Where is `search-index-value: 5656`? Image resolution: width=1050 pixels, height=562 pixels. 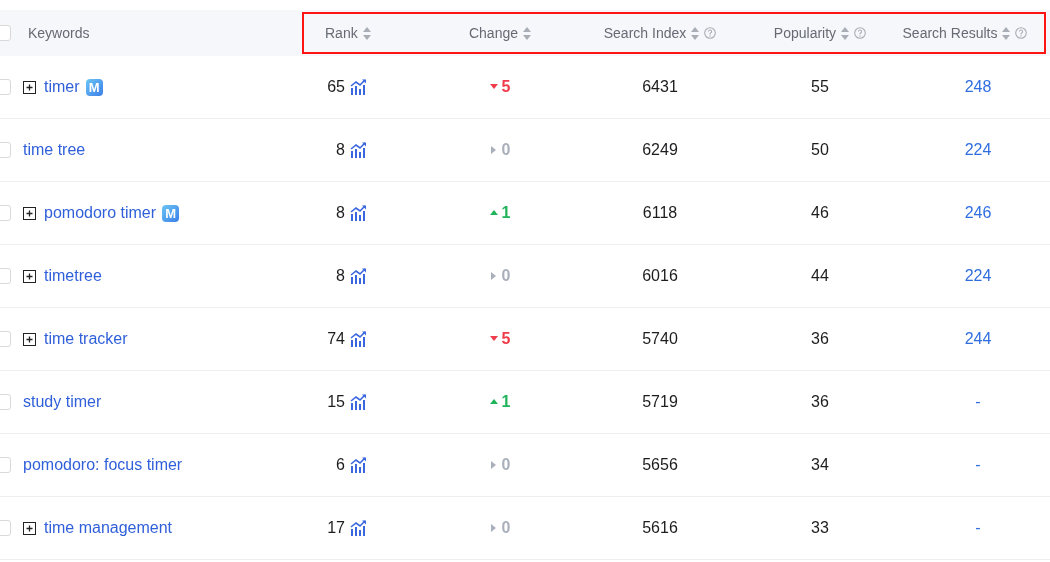
search-index-value: 5656 is located at coordinates (660, 465).